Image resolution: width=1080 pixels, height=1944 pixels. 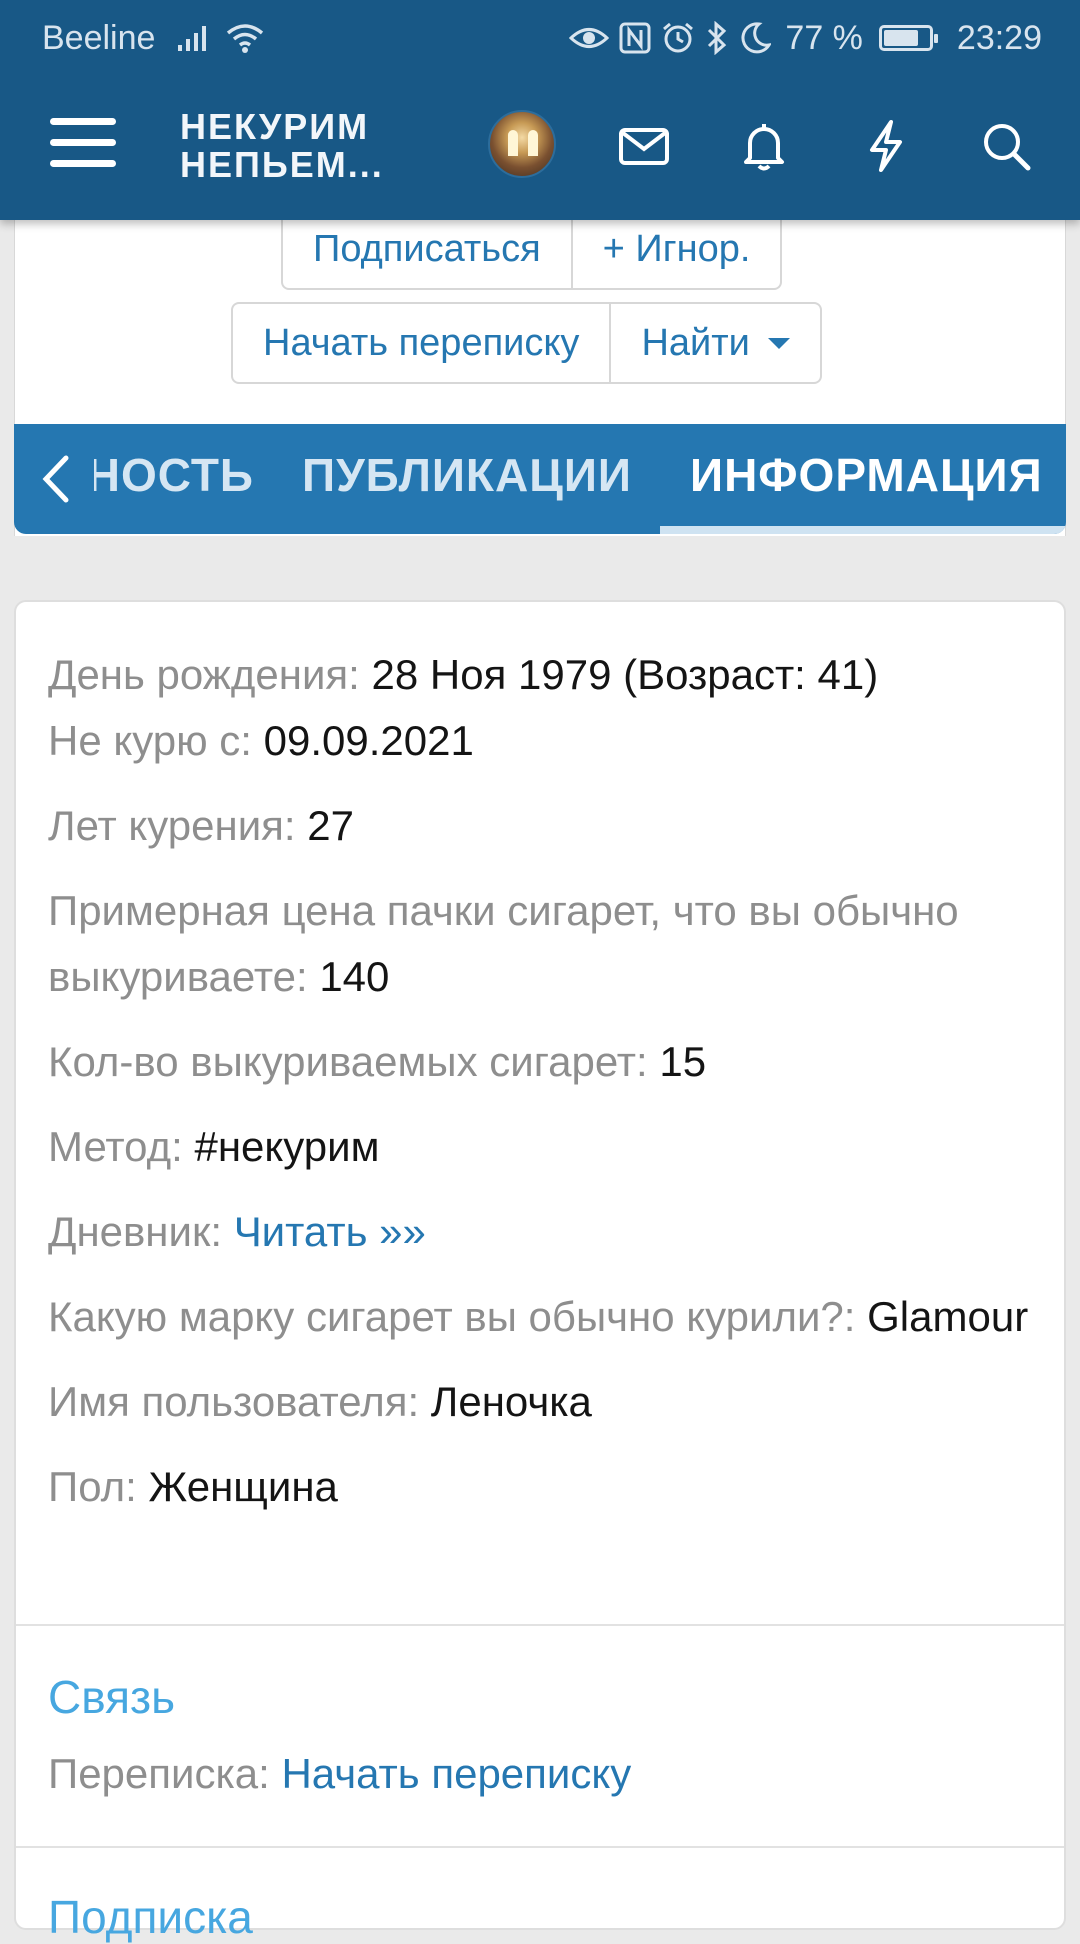 I want to click on active-tab-indicator, so click(x=863, y=530).